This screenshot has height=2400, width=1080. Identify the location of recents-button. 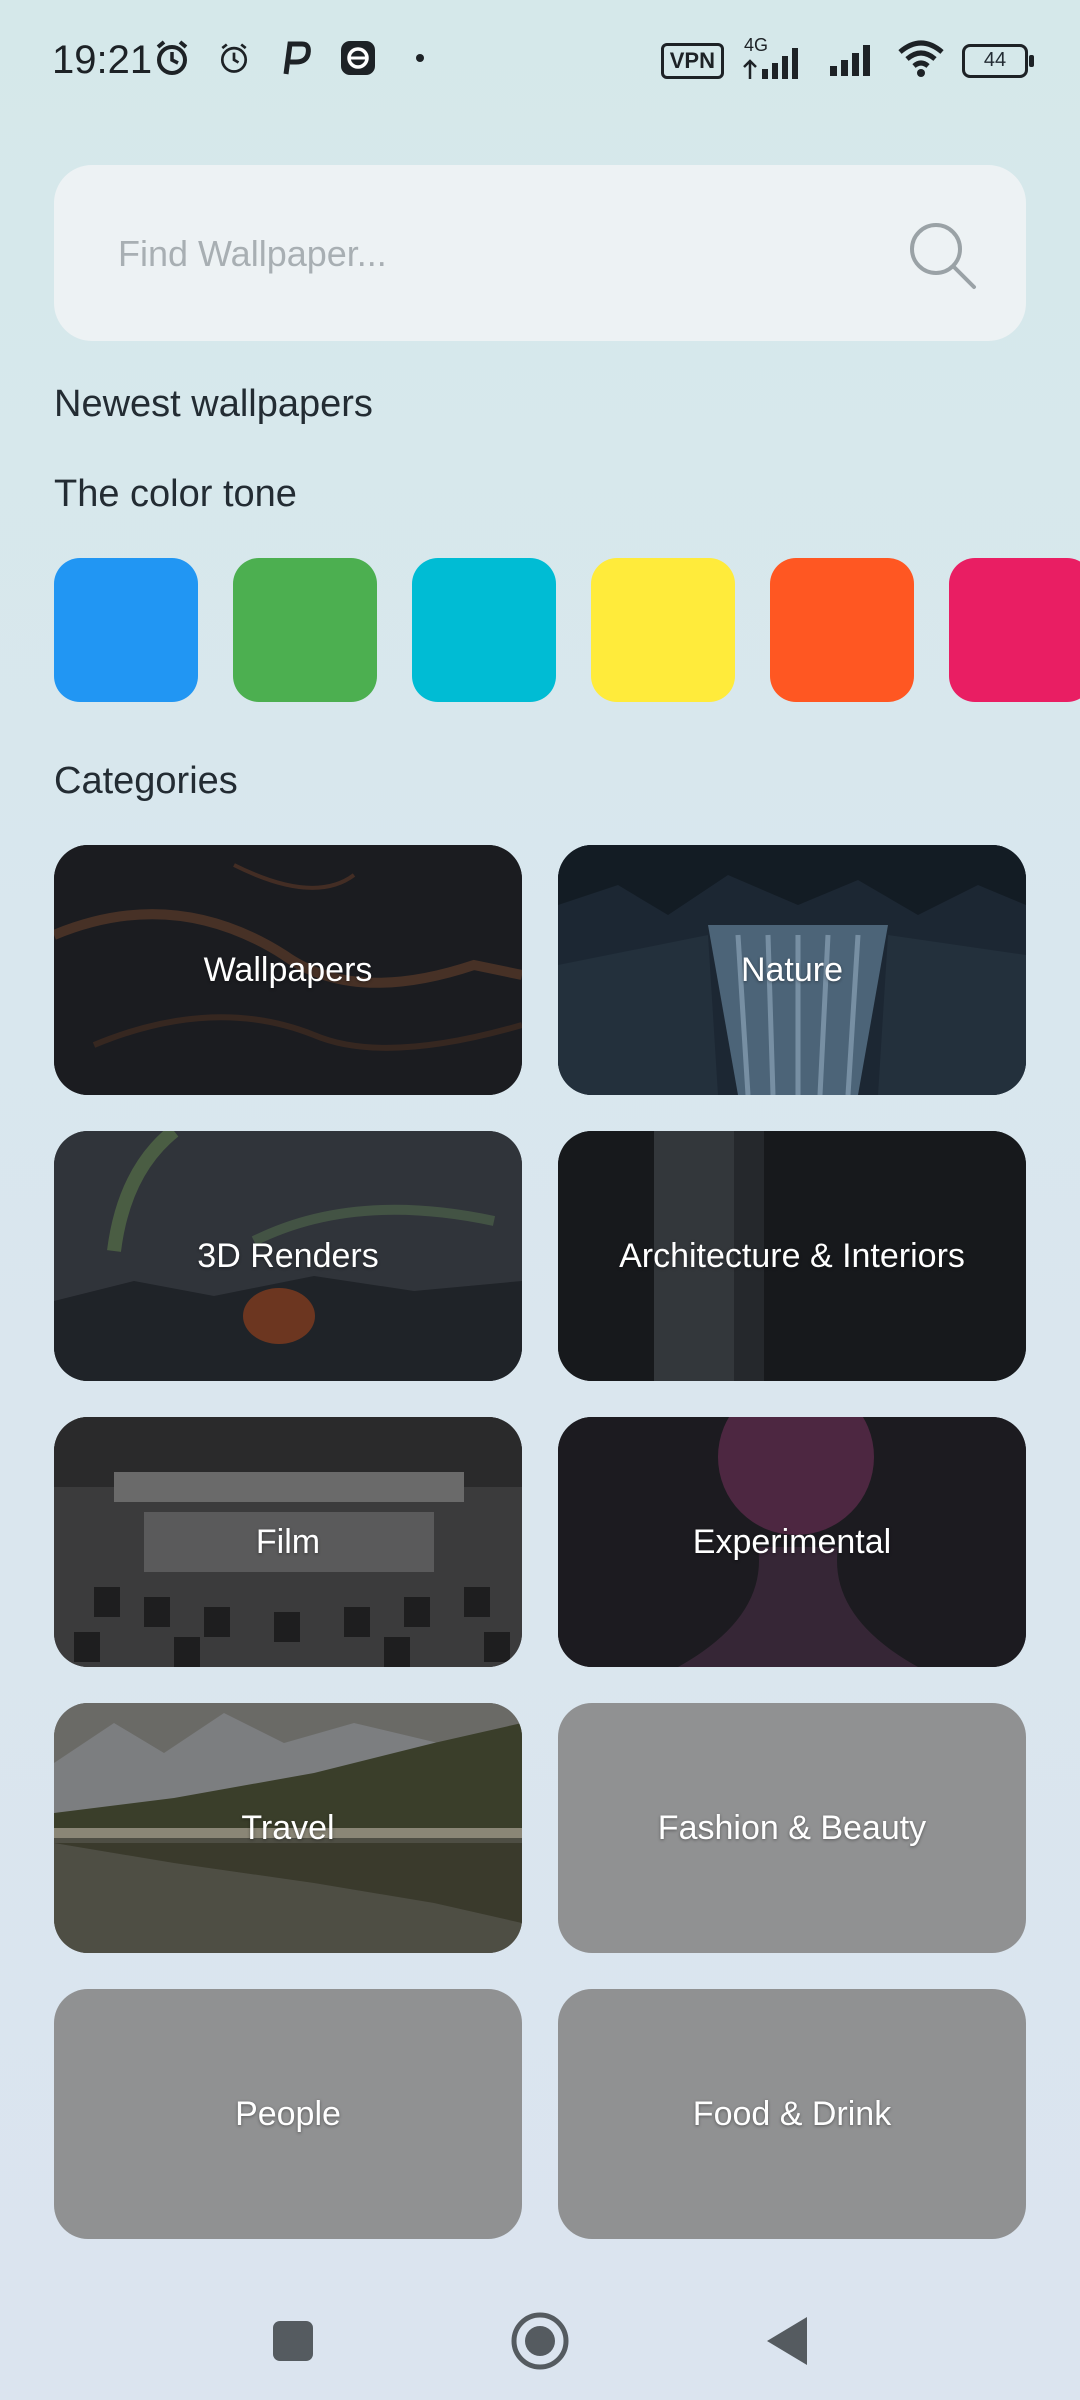
(293, 2341).